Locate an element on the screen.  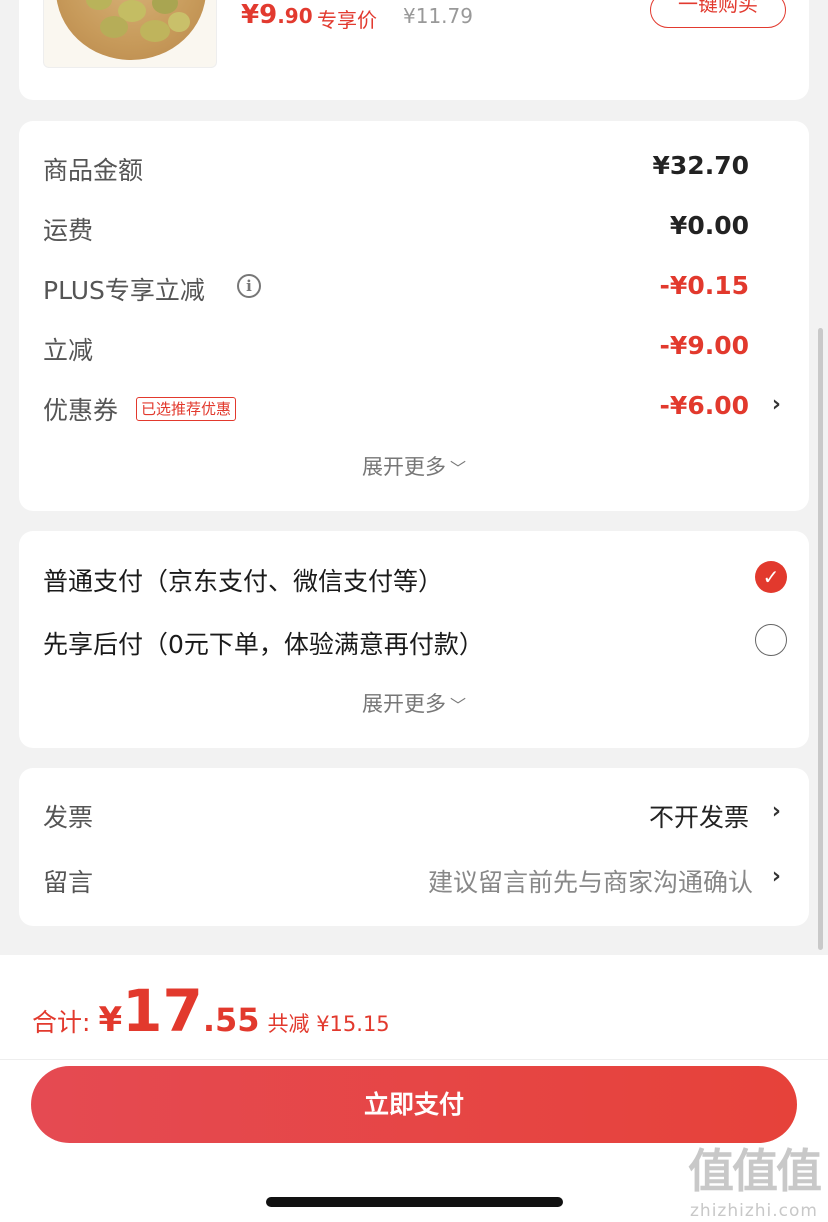
summary-label: 立减 is located at coordinates (68, 350).